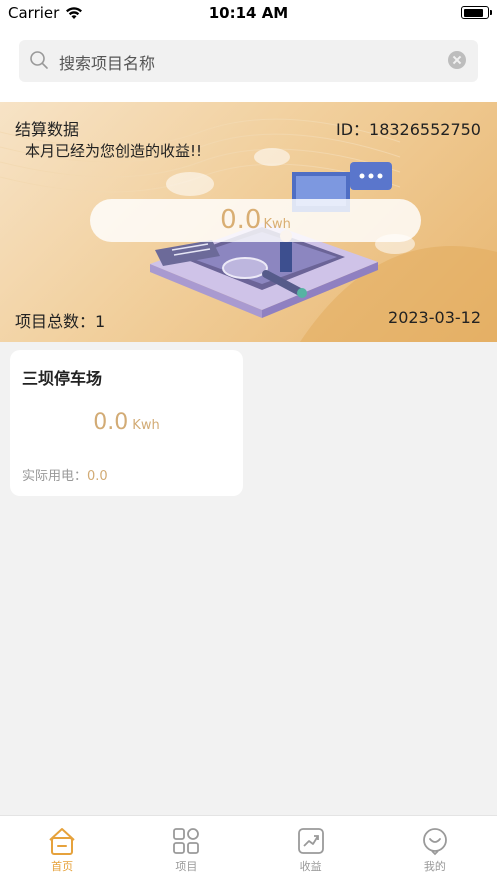  I want to click on project-card: 三坝停车场 0.0 Kwh 实际用电：0.0, so click(126, 423).